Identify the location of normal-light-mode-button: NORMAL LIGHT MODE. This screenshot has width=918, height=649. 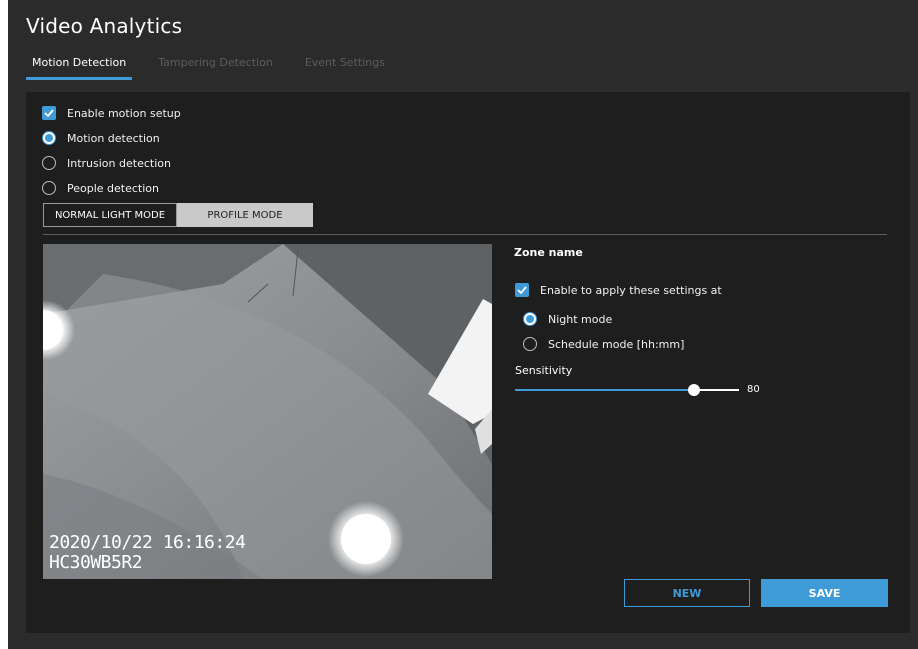
(110, 215).